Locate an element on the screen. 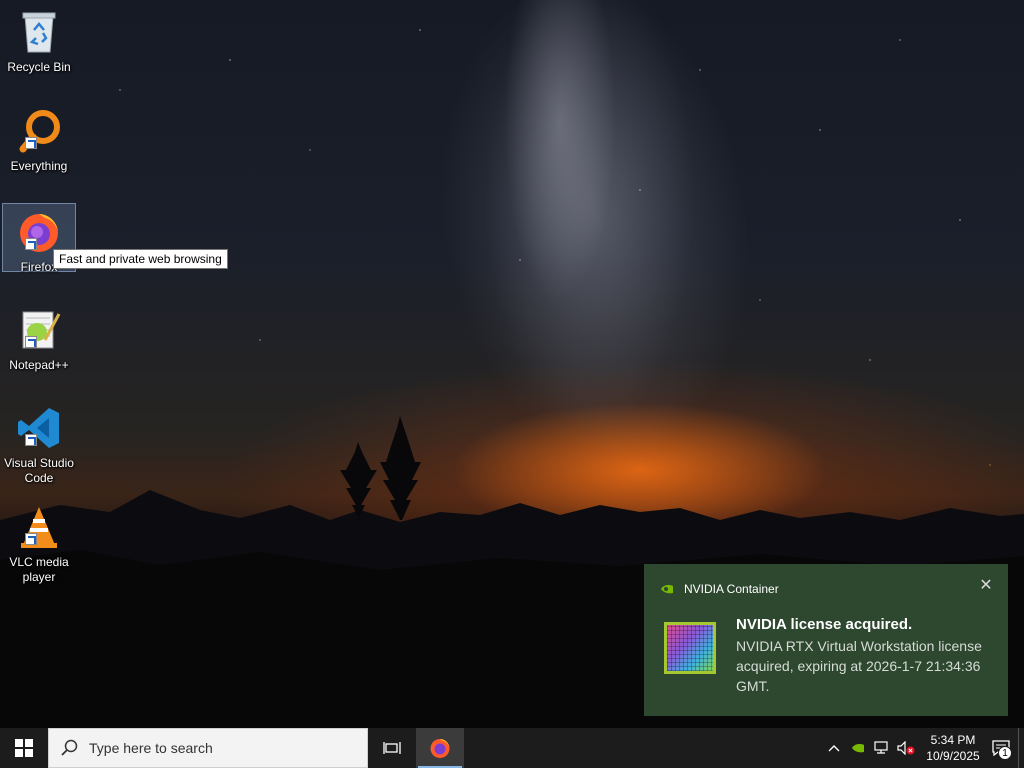 The width and height of the screenshot is (1024, 768). everything-search-icon is located at coordinates (39, 131).